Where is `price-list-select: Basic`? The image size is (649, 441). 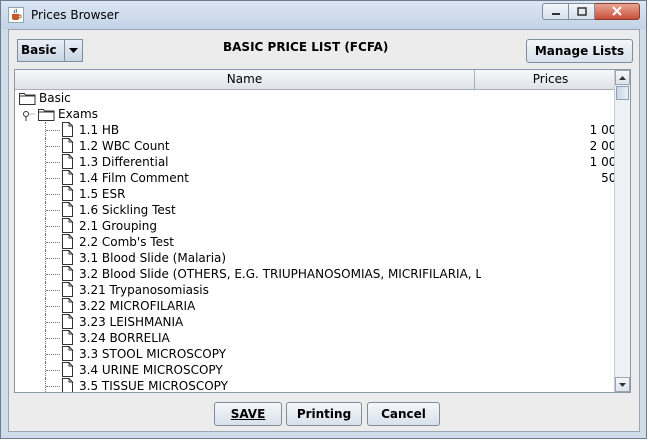
price-list-select: Basic is located at coordinates (50, 50).